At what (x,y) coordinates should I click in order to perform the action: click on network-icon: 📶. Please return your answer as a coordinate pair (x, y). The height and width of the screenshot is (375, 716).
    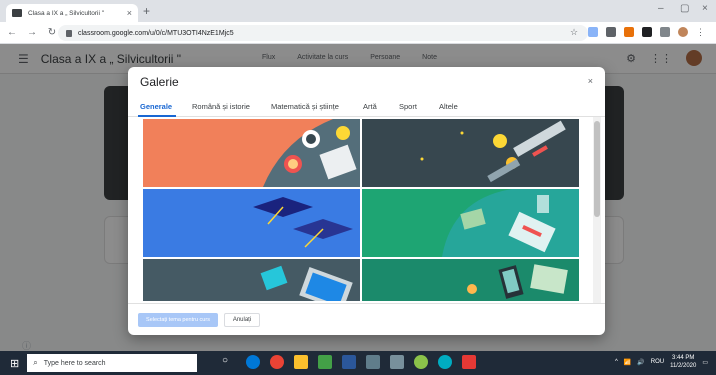
    Looking at the image, I should click on (627, 362).